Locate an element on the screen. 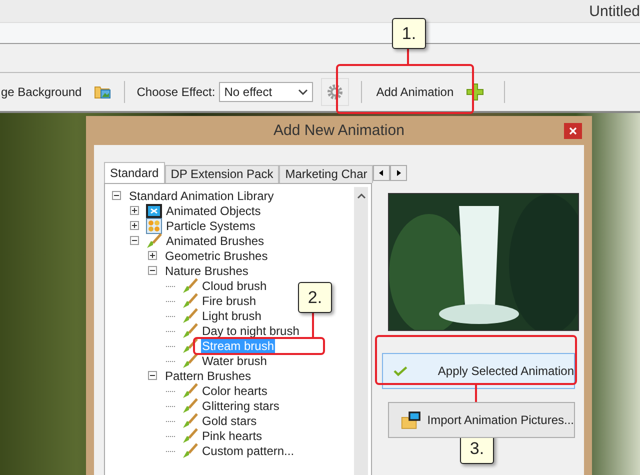 The image size is (640, 475). tree-item: Pink hearts is located at coordinates (232, 435).